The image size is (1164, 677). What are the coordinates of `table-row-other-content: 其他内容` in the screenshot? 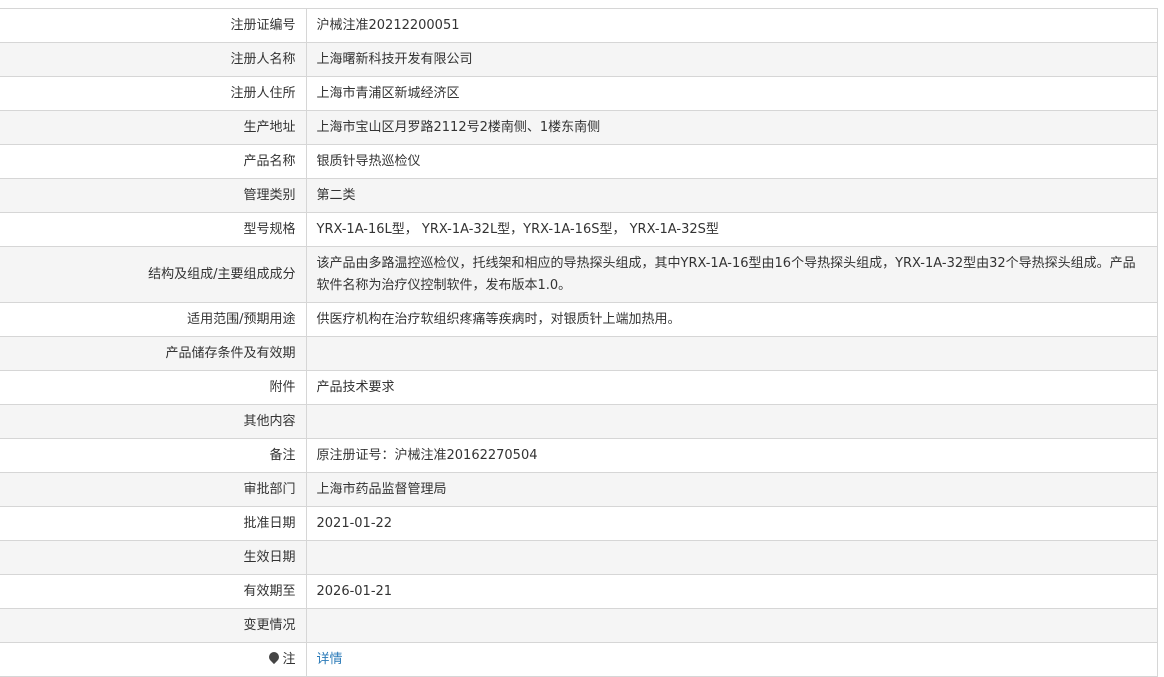 It's located at (578, 421).